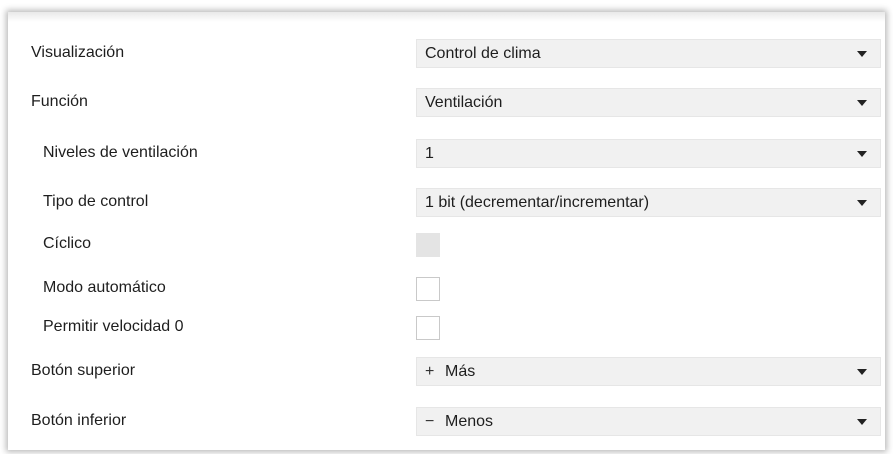 This screenshot has height=454, width=893. What do you see at coordinates (429, 153) in the screenshot?
I see `niveles-ventilacion-value: 1` at bounding box center [429, 153].